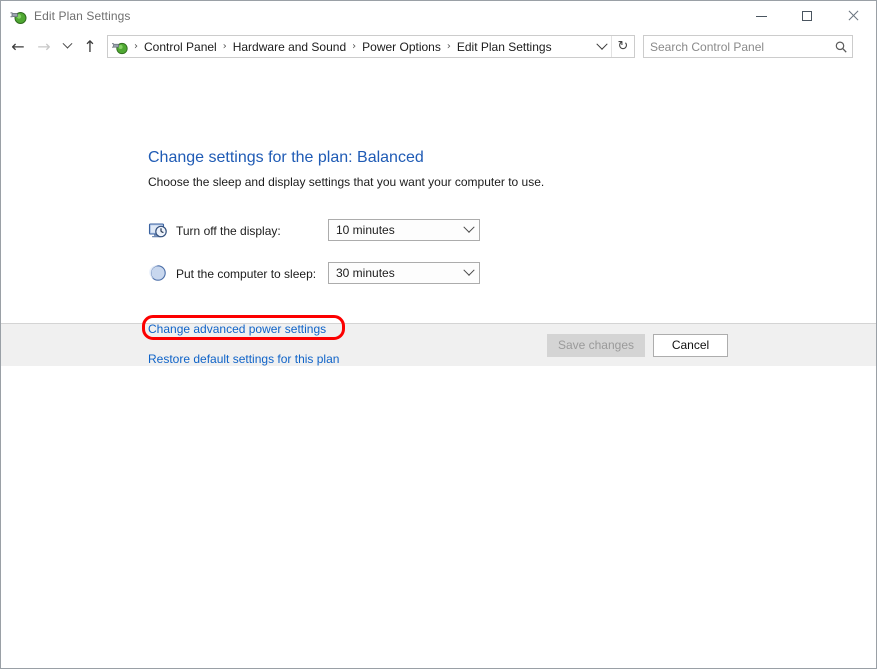  Describe the element at coordinates (504, 47) in the screenshot. I see `breadcrumb-item-edit-plan-settings: Edit Plan Settings` at that location.